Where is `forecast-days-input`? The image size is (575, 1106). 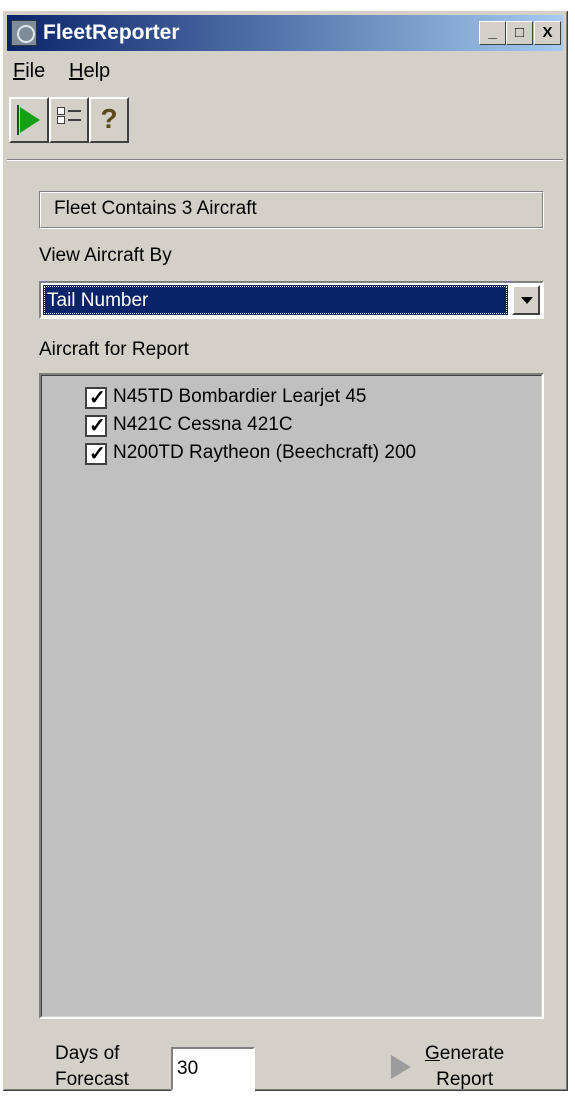
forecast-days-input is located at coordinates (213, 1069).